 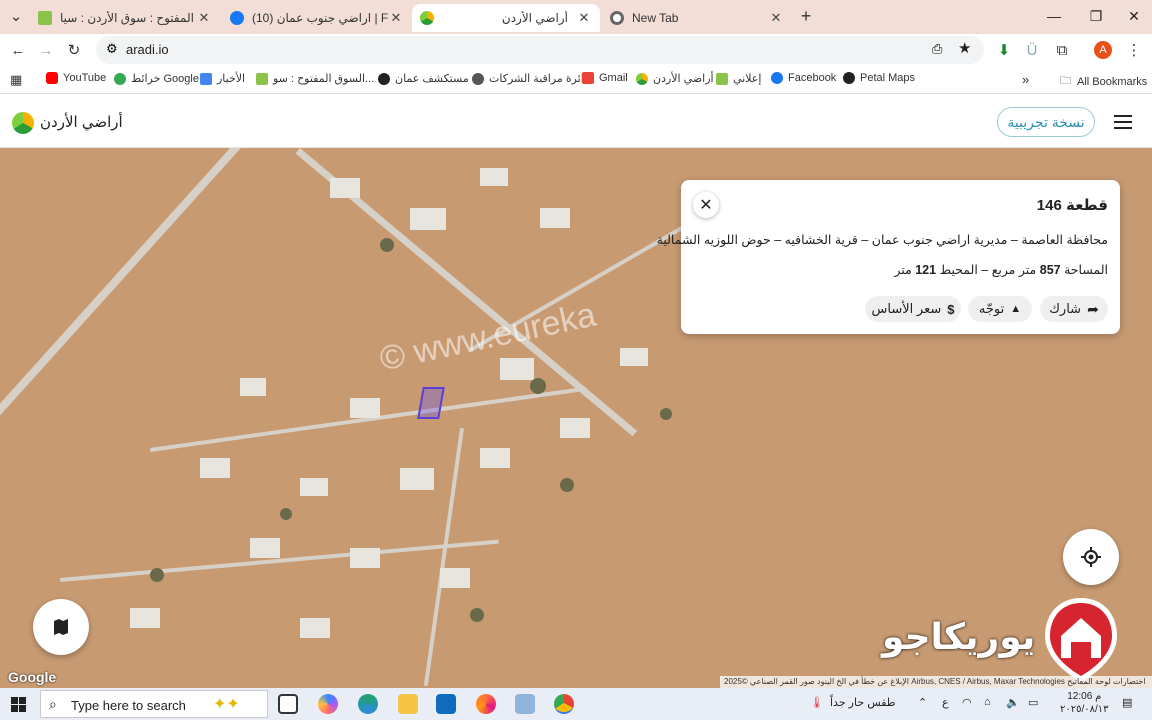 What do you see at coordinates (432, 79) in the screenshot?
I see `bookmark-label: مستكشف عمان` at bounding box center [432, 79].